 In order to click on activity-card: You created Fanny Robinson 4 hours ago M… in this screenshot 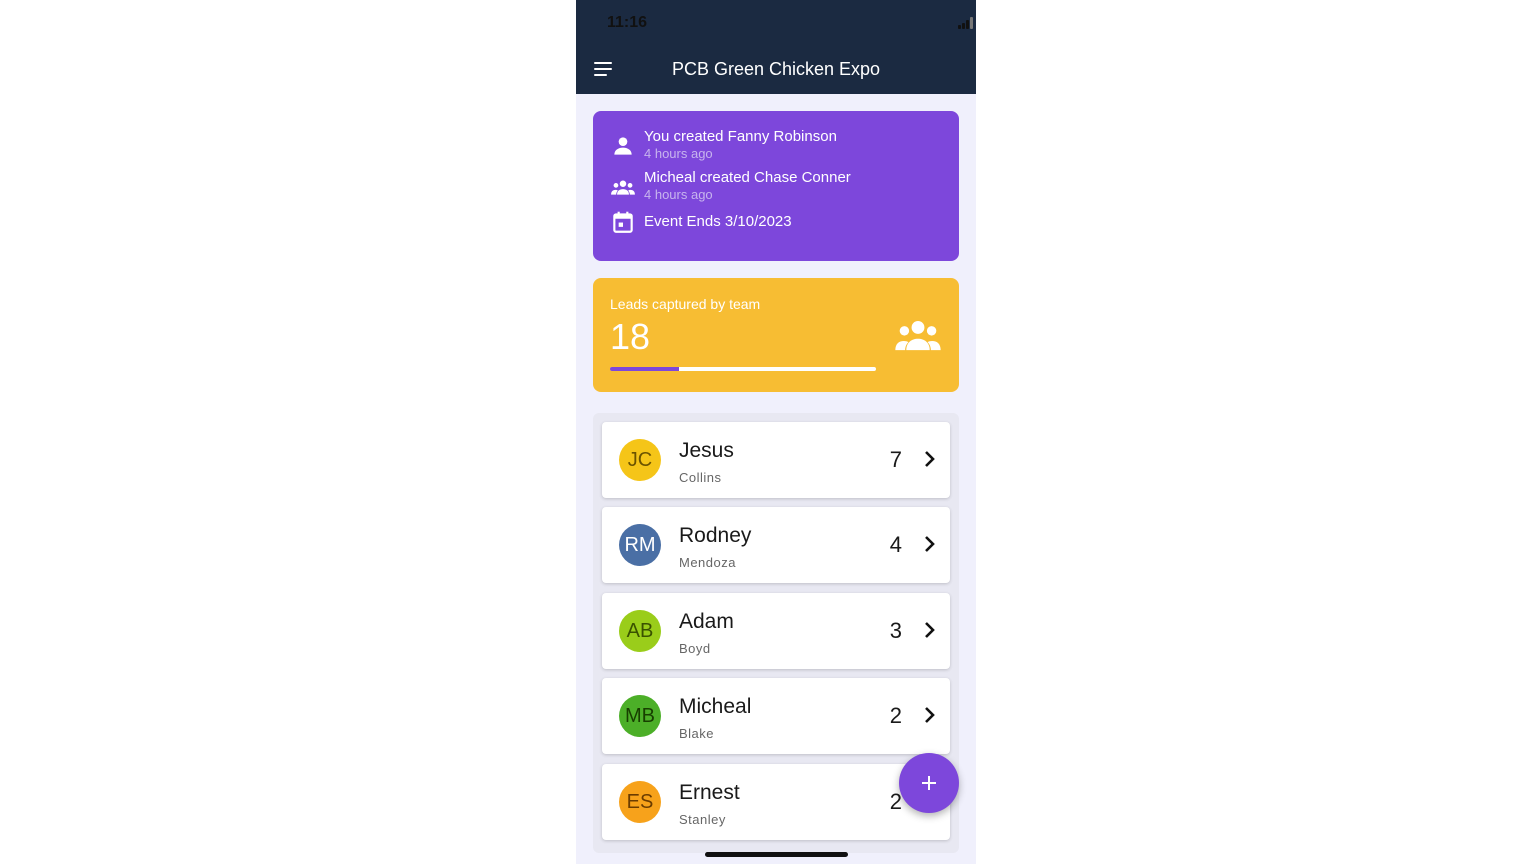, I will do `click(776, 186)`.